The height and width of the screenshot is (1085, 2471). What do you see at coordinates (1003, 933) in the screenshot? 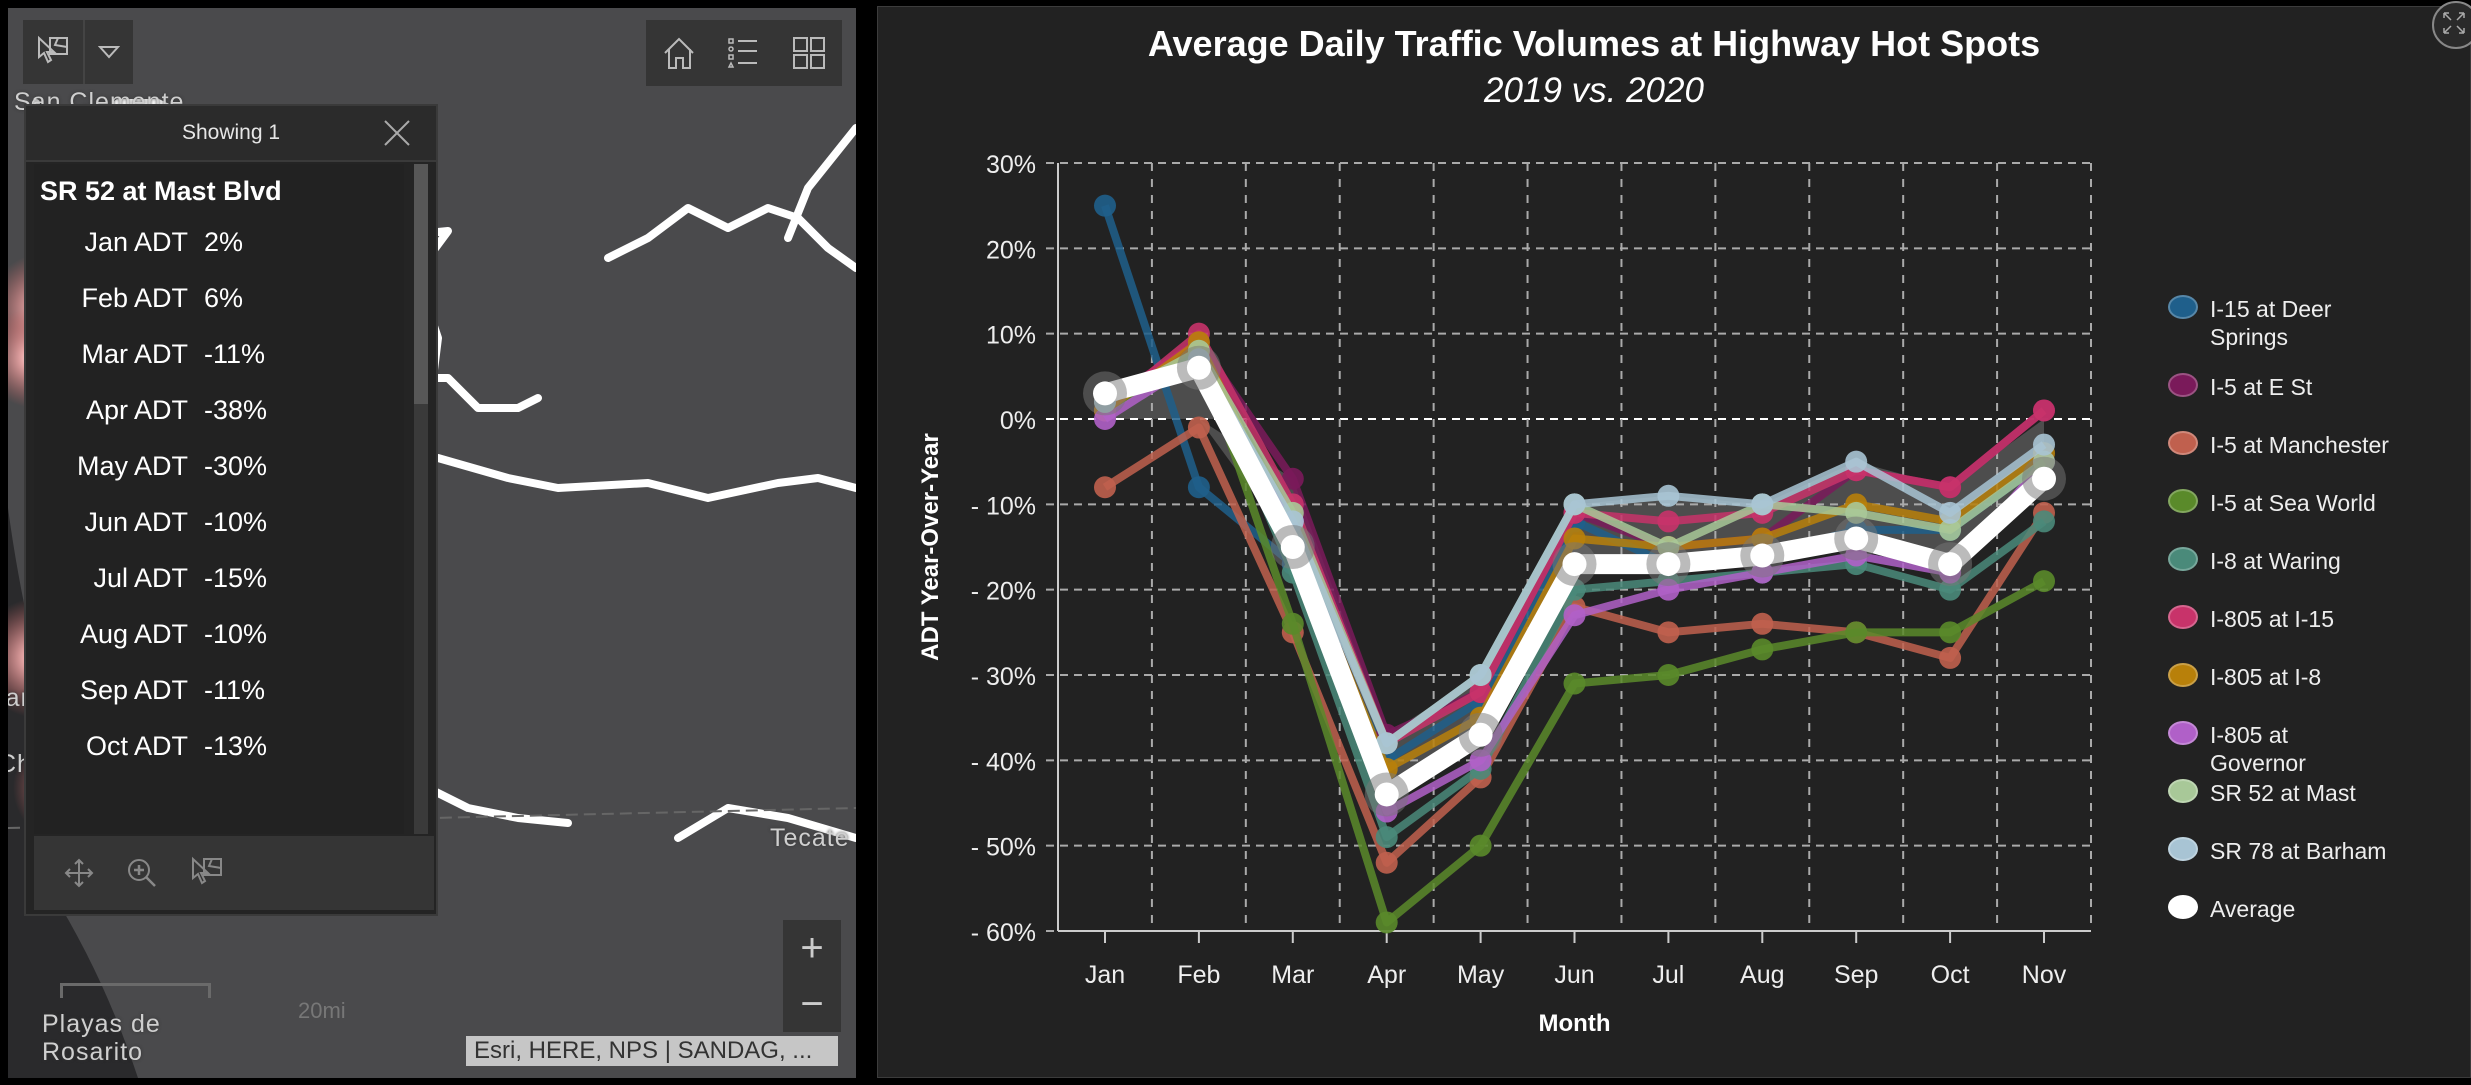
I see `y-tick-label: - 60%` at bounding box center [1003, 933].